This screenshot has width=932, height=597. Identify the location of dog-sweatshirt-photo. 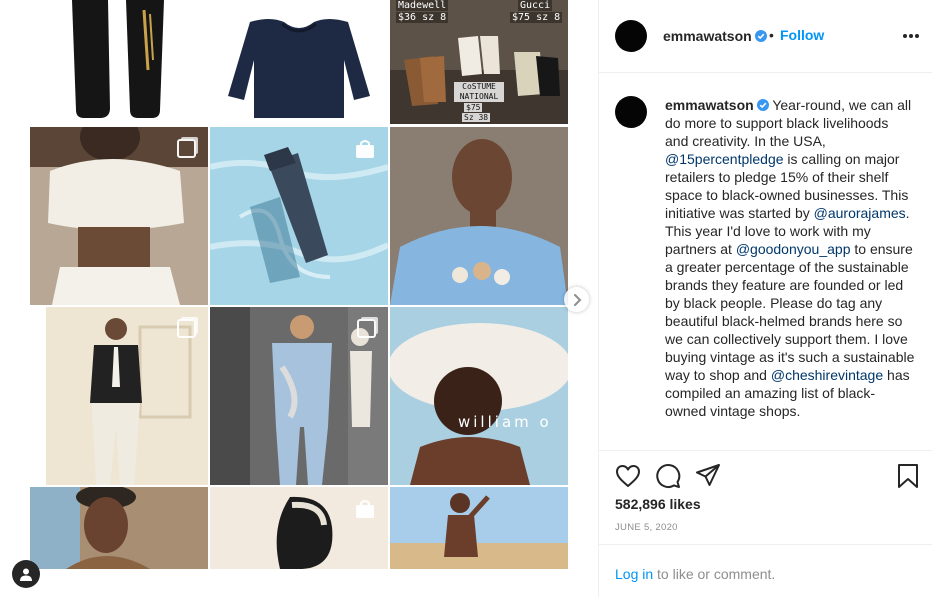
(479, 216).